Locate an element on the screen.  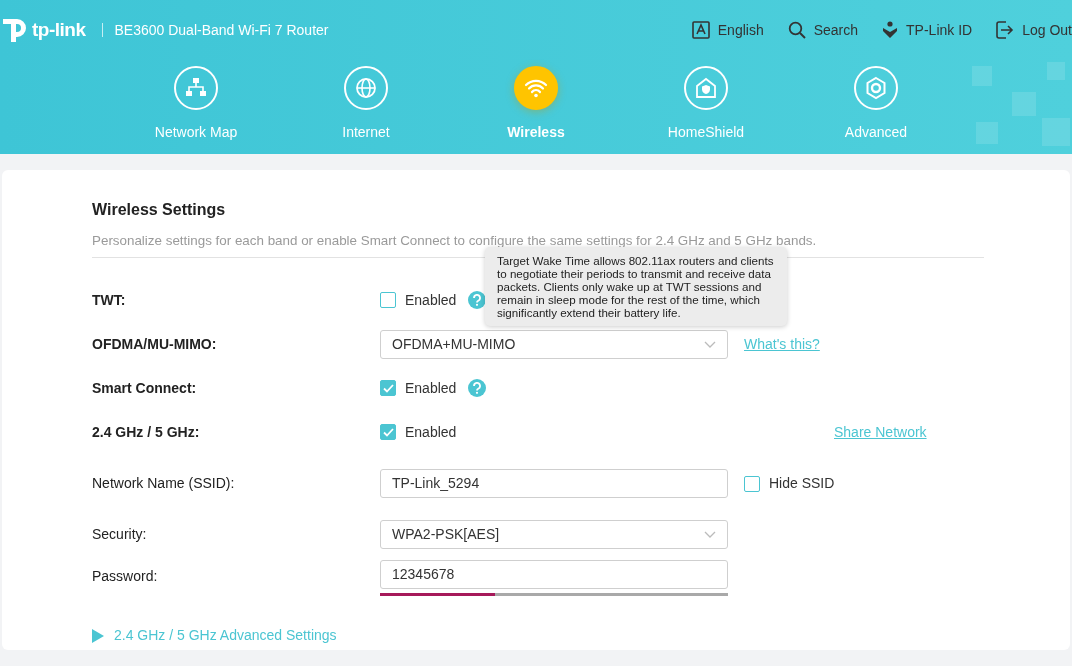
language-icon is located at coordinates (700, 30).